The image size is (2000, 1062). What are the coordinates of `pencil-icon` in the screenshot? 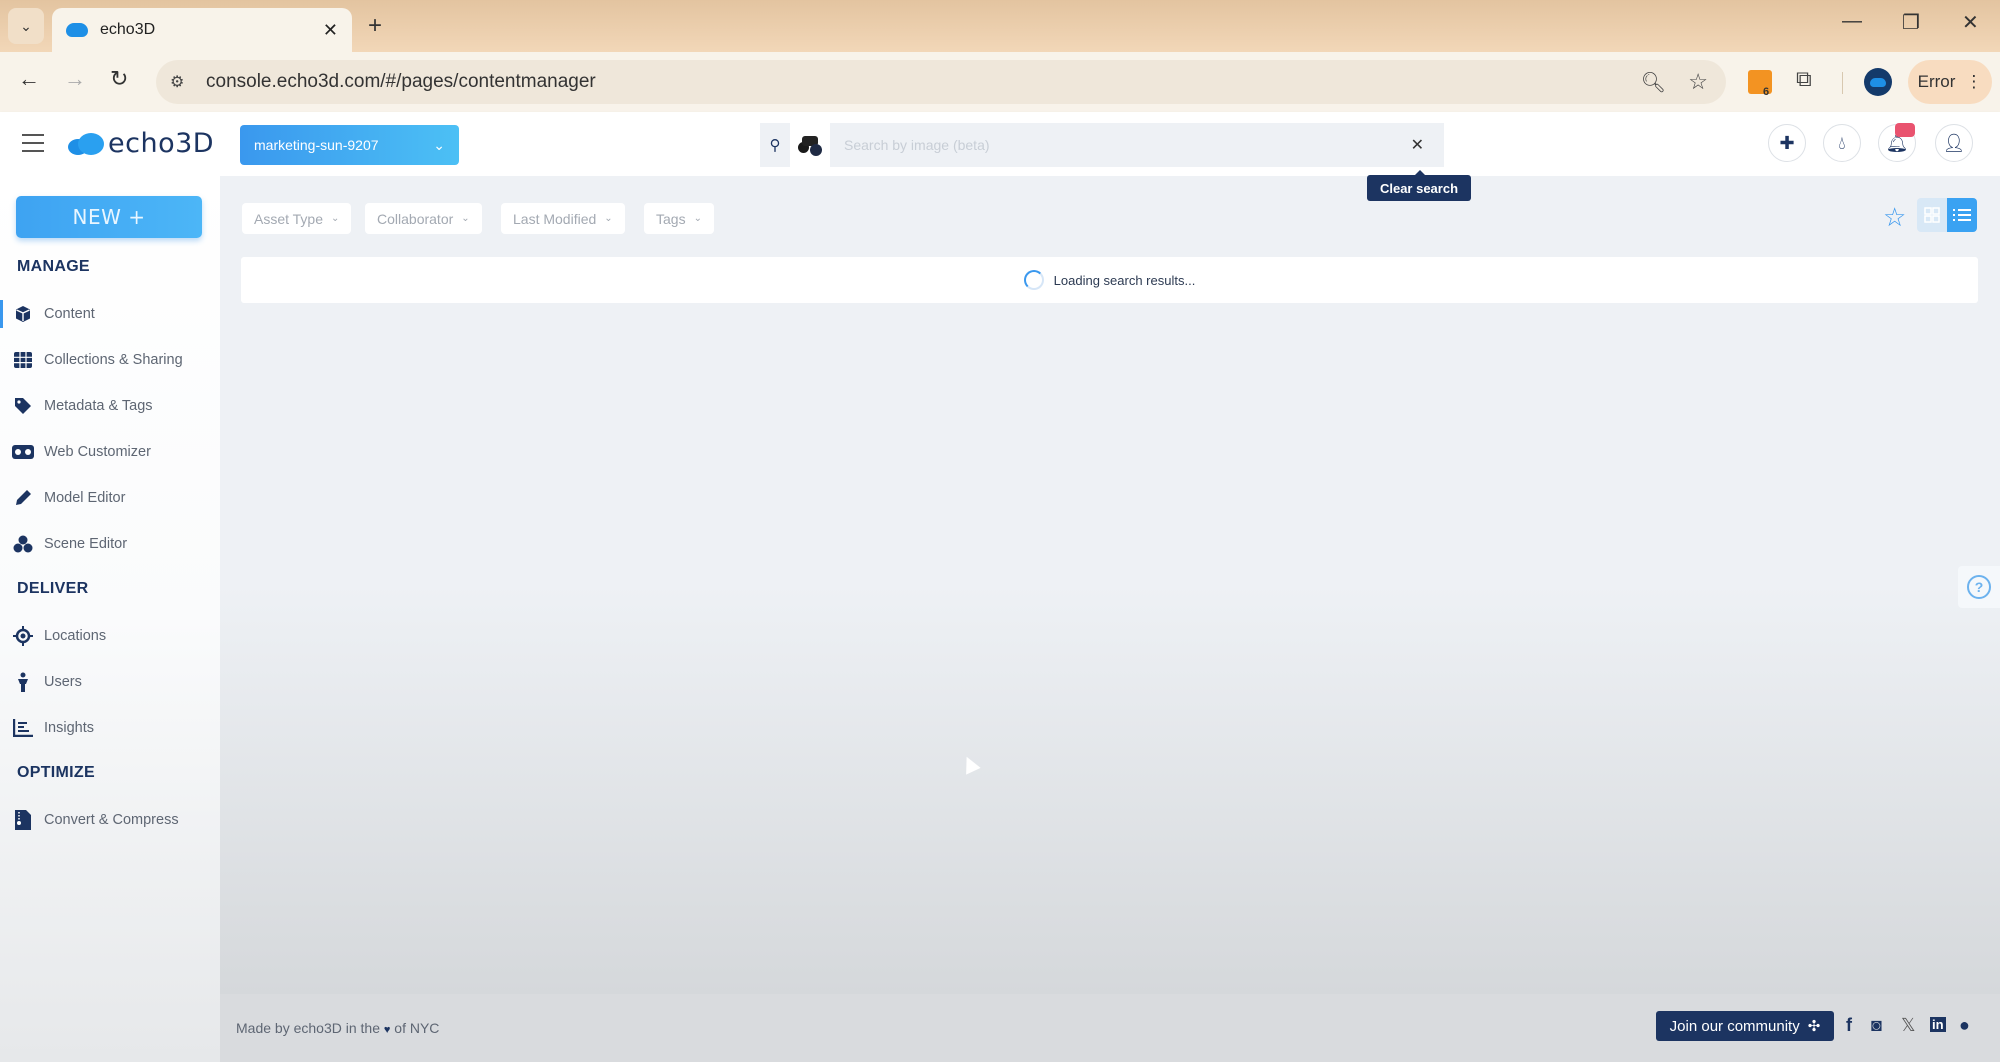 It's located at (23, 498).